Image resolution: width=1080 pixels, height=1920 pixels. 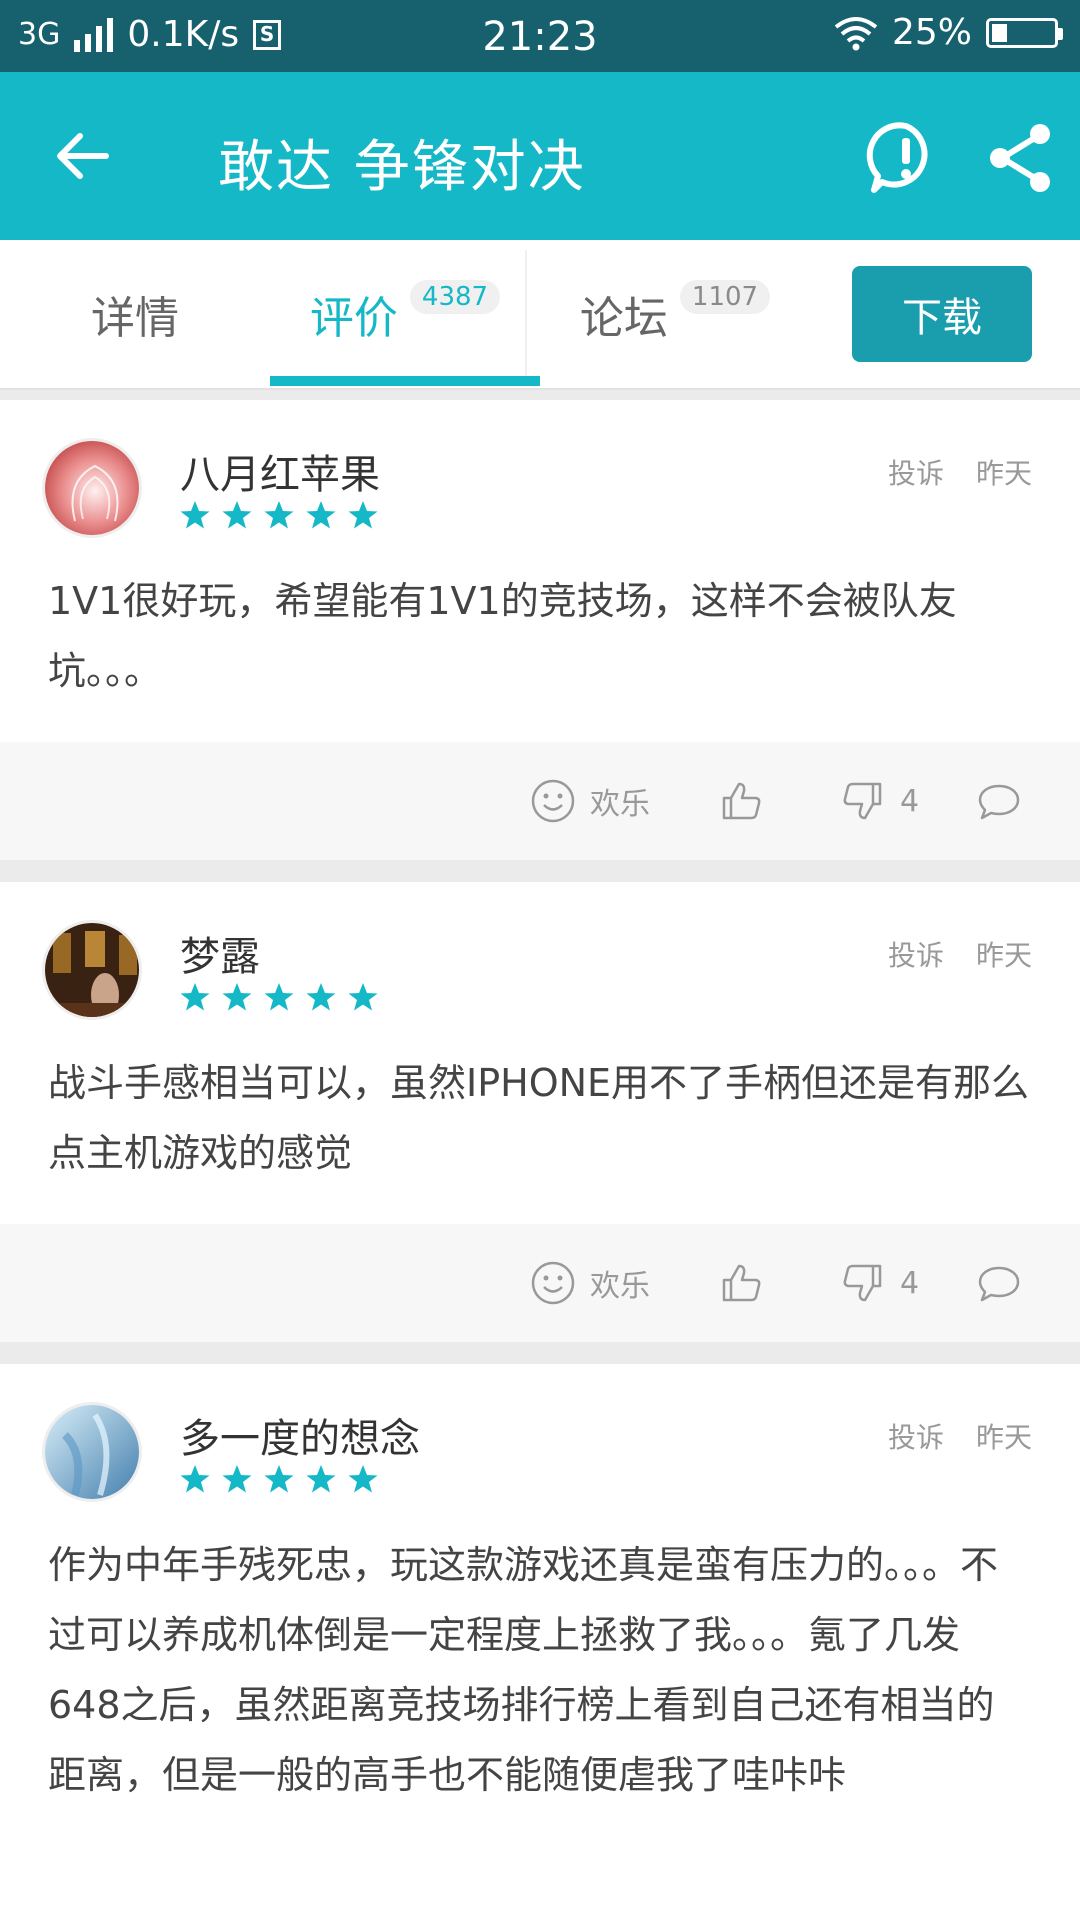 I want to click on share-icon, so click(x=1020, y=158).